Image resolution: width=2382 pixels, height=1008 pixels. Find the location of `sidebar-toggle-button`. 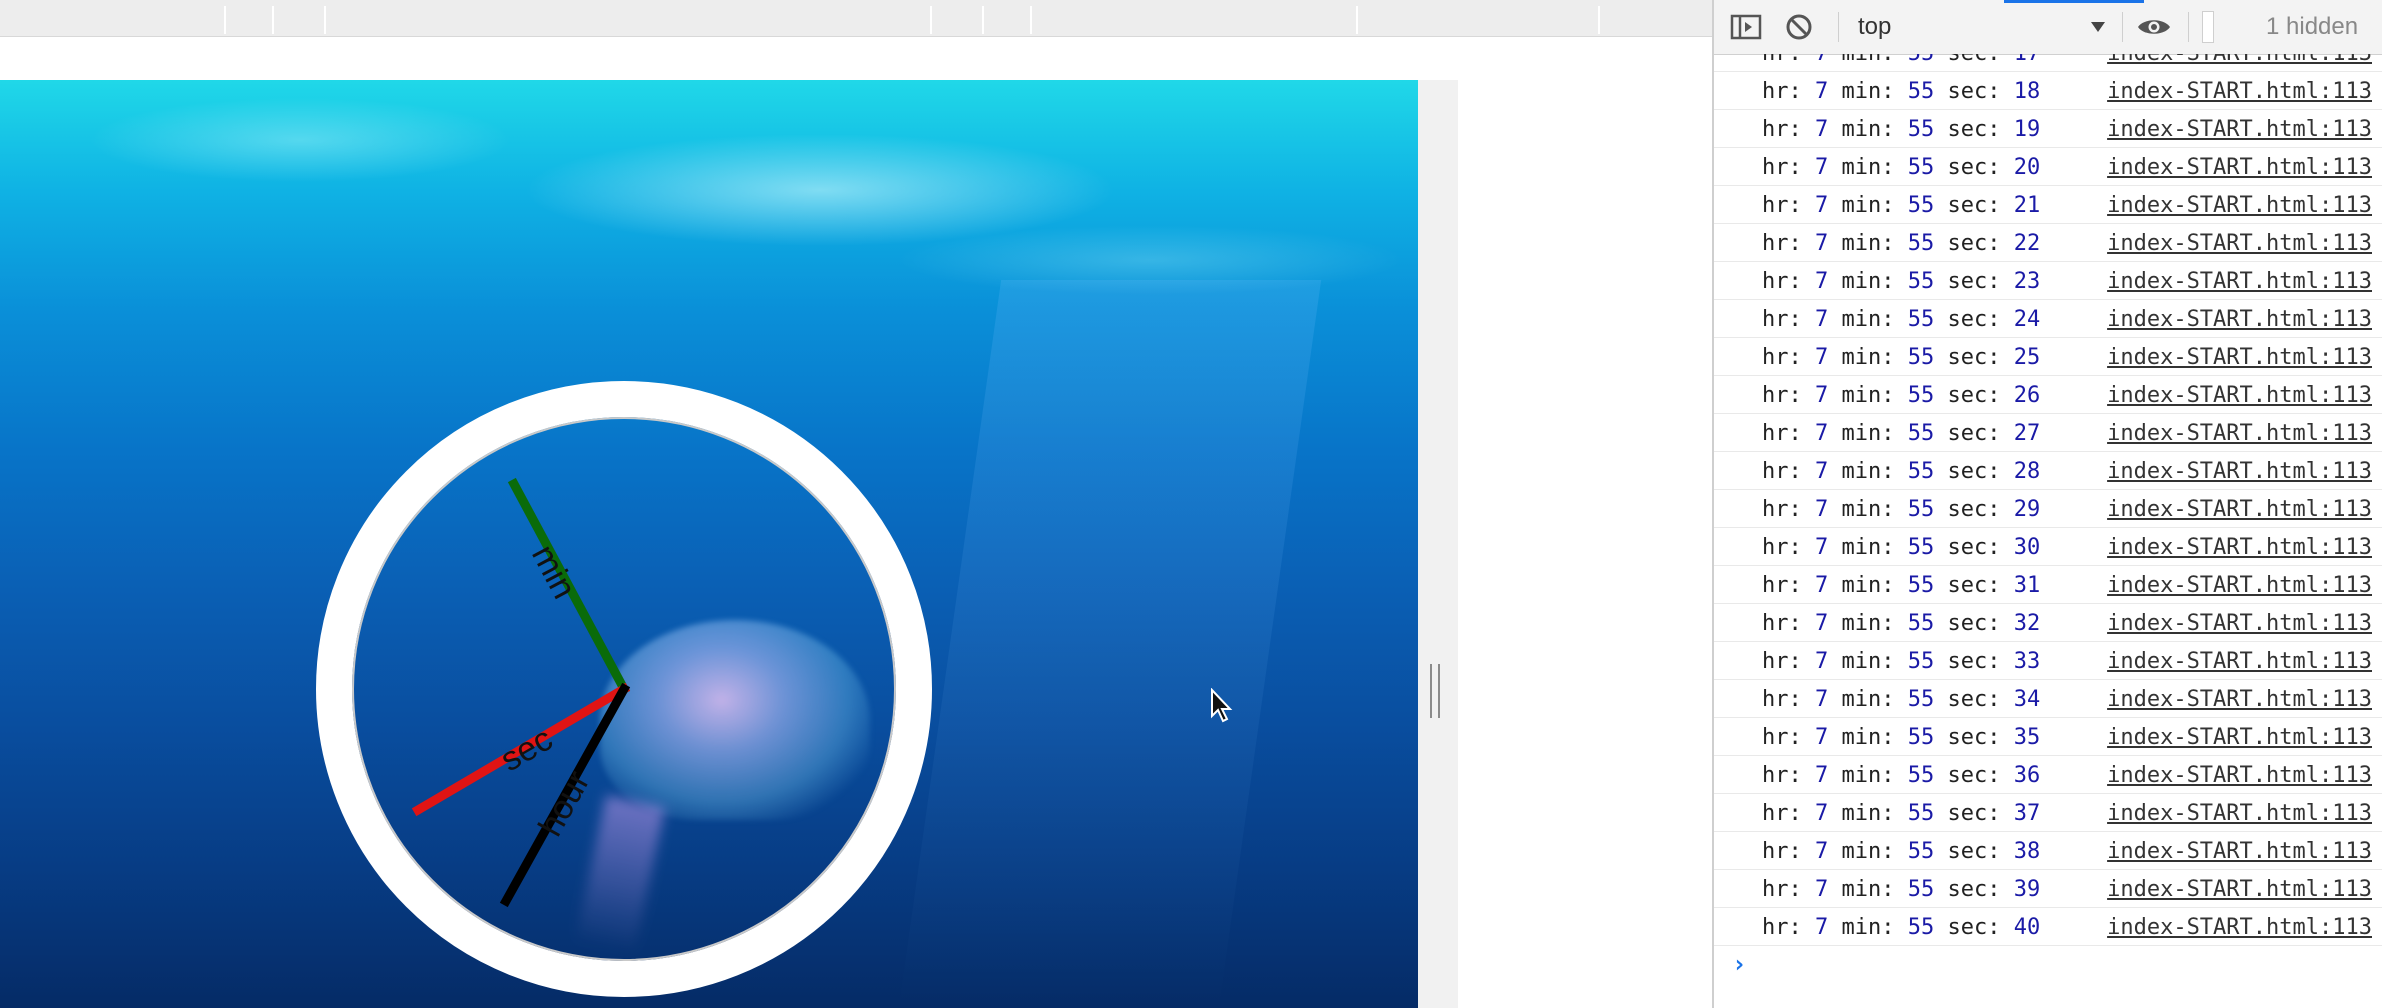

sidebar-toggle-button is located at coordinates (1746, 27).